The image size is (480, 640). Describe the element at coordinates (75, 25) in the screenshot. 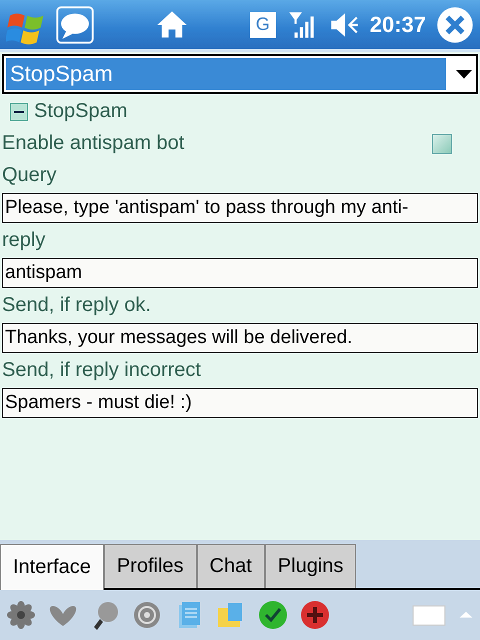

I see `chat-bubble-icon` at that location.